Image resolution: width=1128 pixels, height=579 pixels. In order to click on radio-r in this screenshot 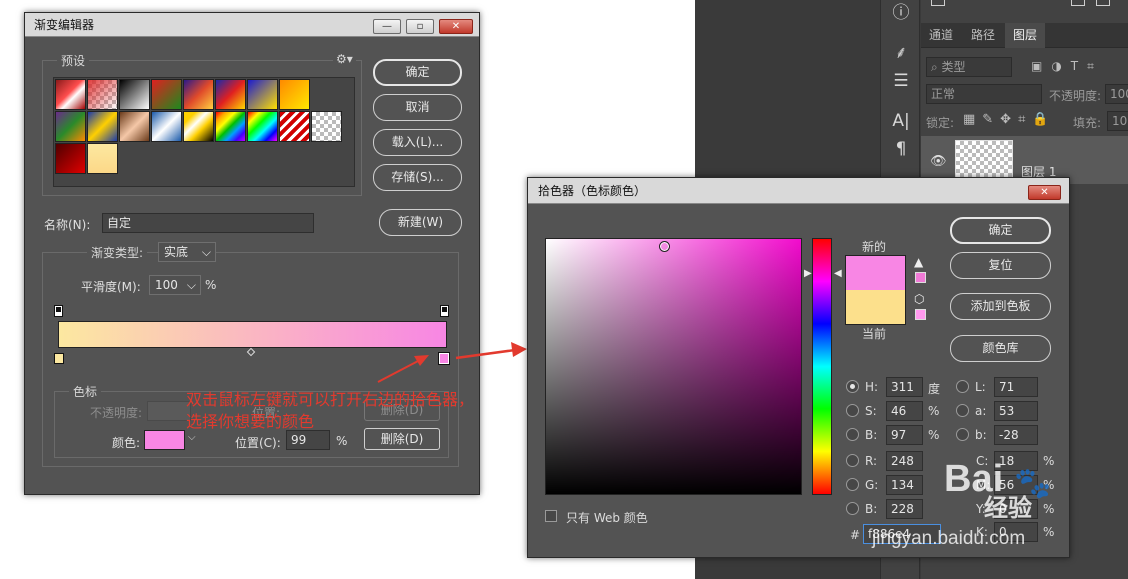, I will do `click(852, 460)`.